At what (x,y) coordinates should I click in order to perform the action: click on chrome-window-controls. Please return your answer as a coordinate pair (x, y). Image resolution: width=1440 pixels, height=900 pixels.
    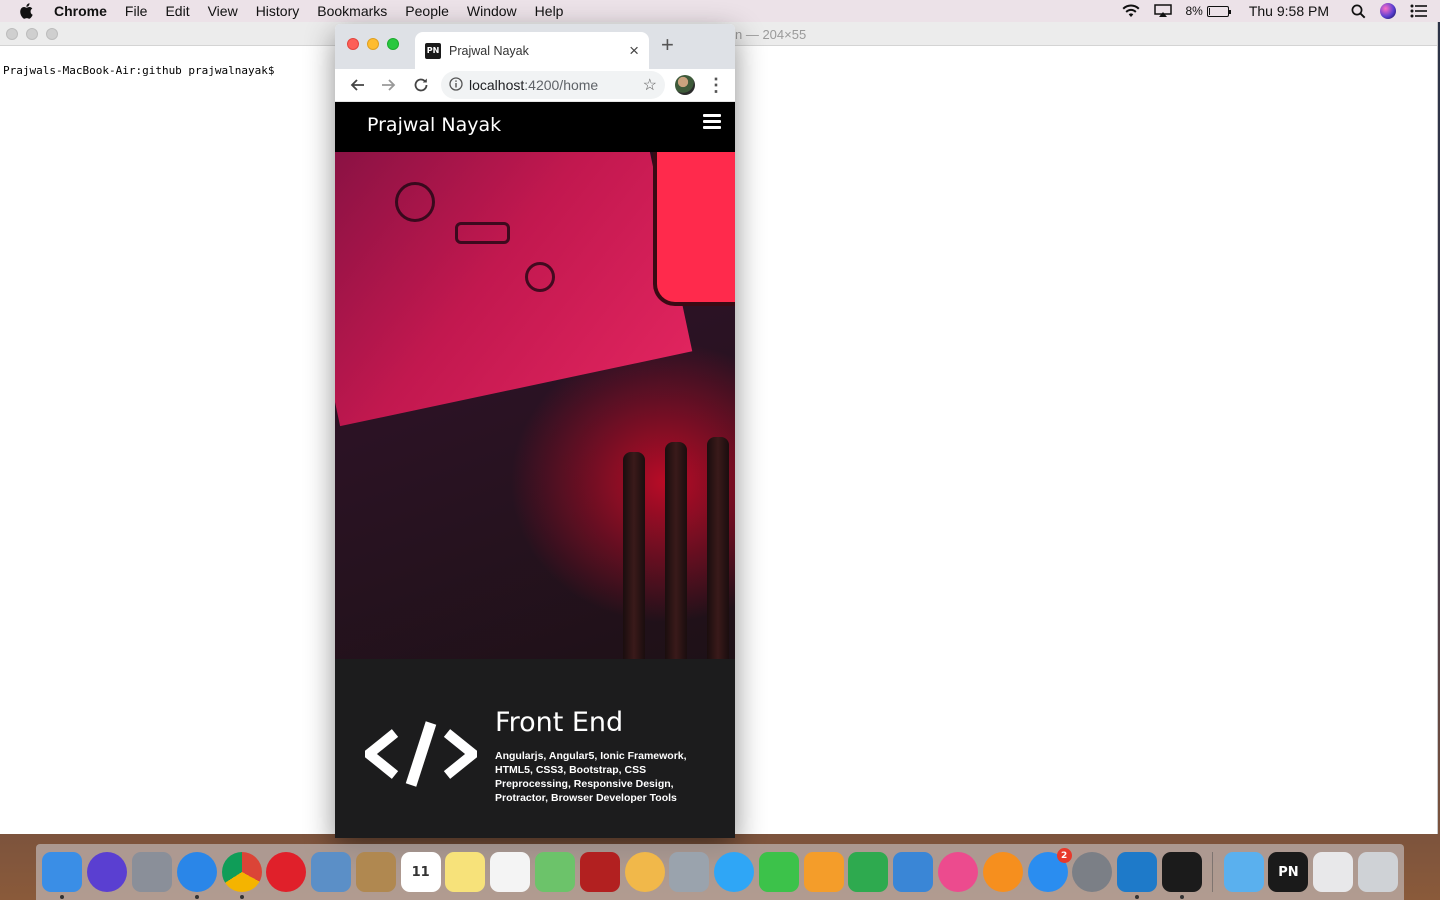
    Looking at the image, I should click on (373, 44).